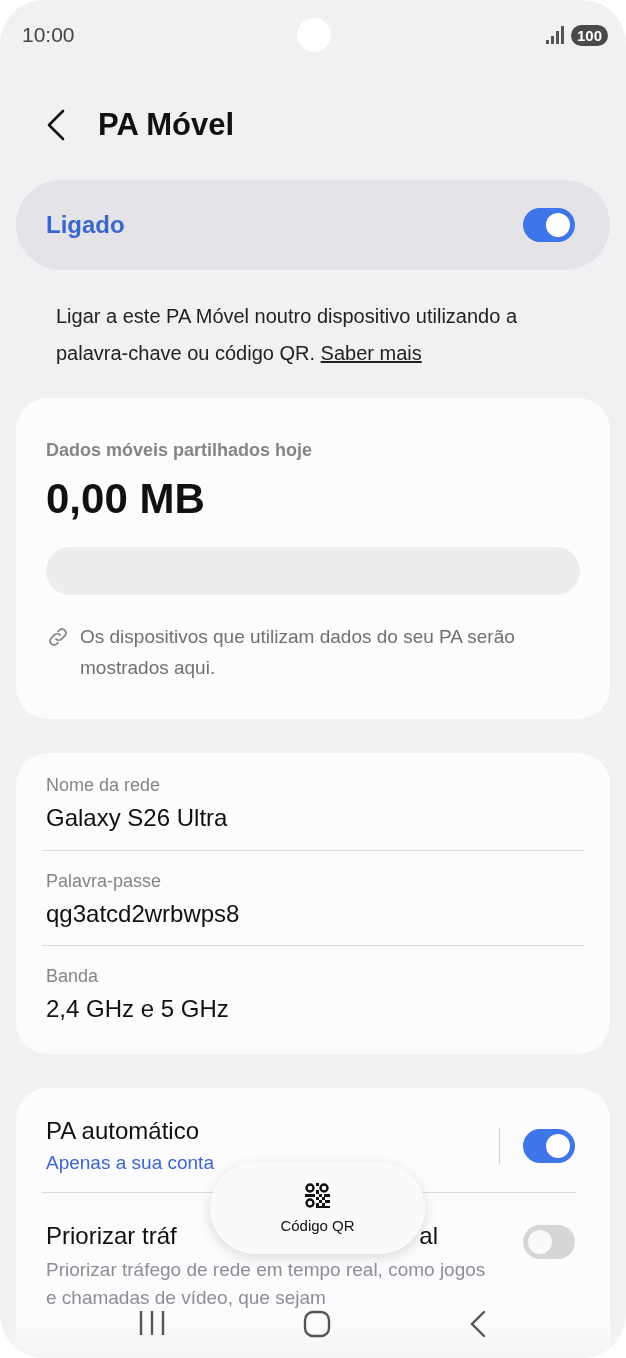 The height and width of the screenshot is (1358, 626). What do you see at coordinates (48, 35) in the screenshot?
I see `status-time: 10:00` at bounding box center [48, 35].